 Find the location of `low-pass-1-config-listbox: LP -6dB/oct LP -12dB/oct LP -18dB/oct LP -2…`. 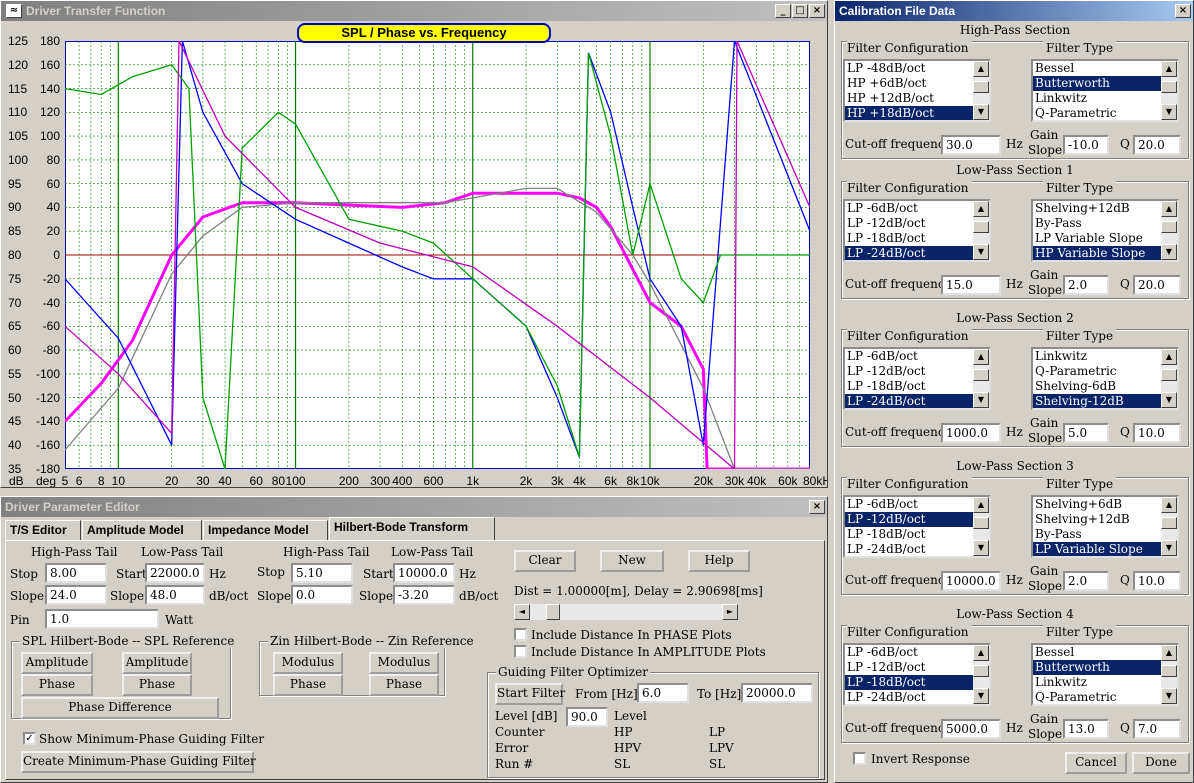

low-pass-1-config-listbox: LP -6dB/oct LP -12dB/oct LP -18dB/oct LP -2… is located at coordinates (917, 230).